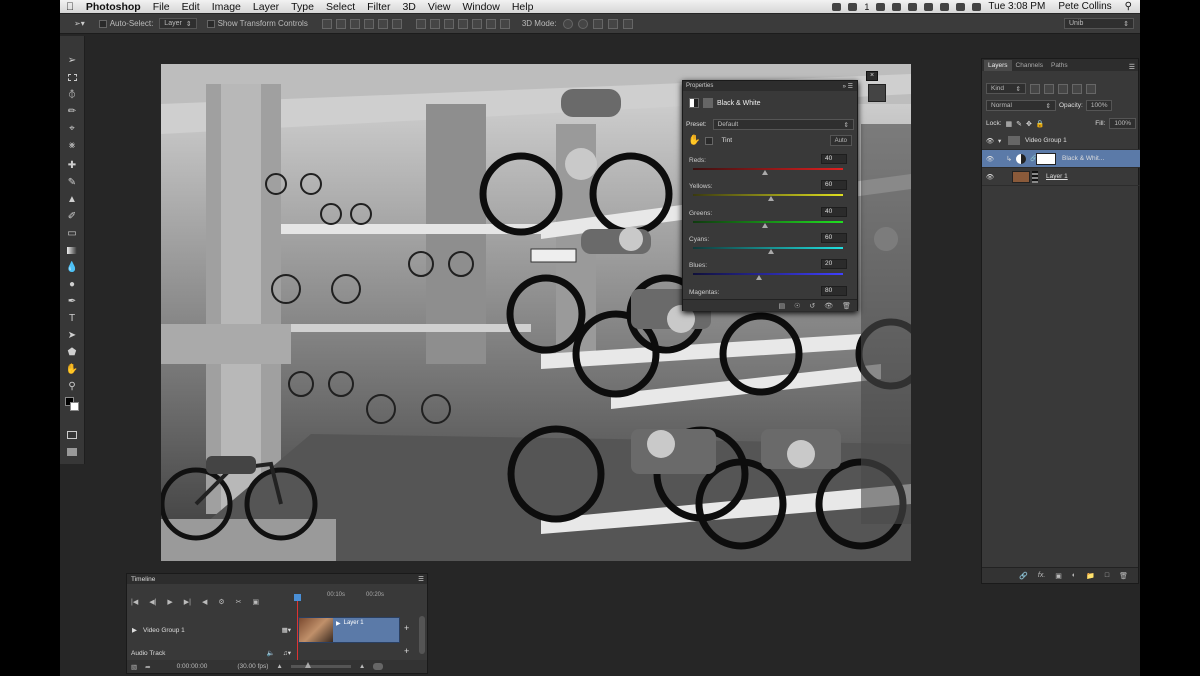  What do you see at coordinates (1046, 158) in the screenshot?
I see `layer-mask-thumbnail` at bounding box center [1046, 158].